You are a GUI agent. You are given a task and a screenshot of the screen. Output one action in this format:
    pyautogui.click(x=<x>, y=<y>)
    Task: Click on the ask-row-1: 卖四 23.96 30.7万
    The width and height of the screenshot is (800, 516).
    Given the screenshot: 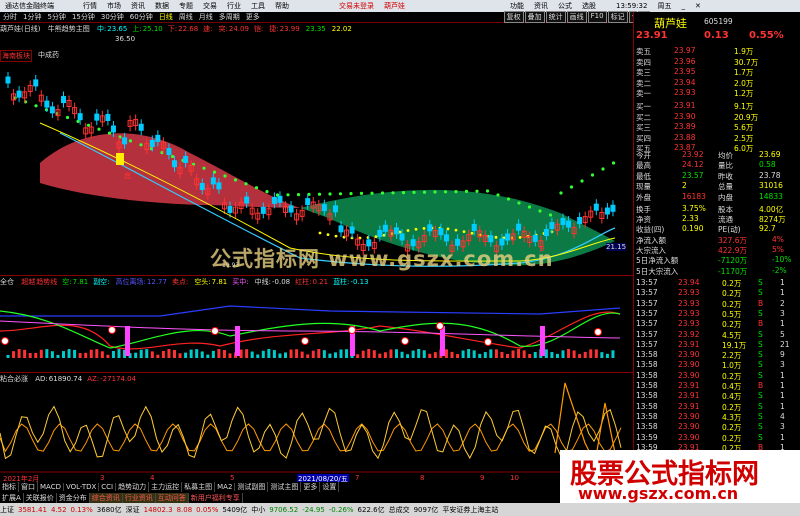 What is the action you would take?
    pyautogui.click(x=717, y=62)
    